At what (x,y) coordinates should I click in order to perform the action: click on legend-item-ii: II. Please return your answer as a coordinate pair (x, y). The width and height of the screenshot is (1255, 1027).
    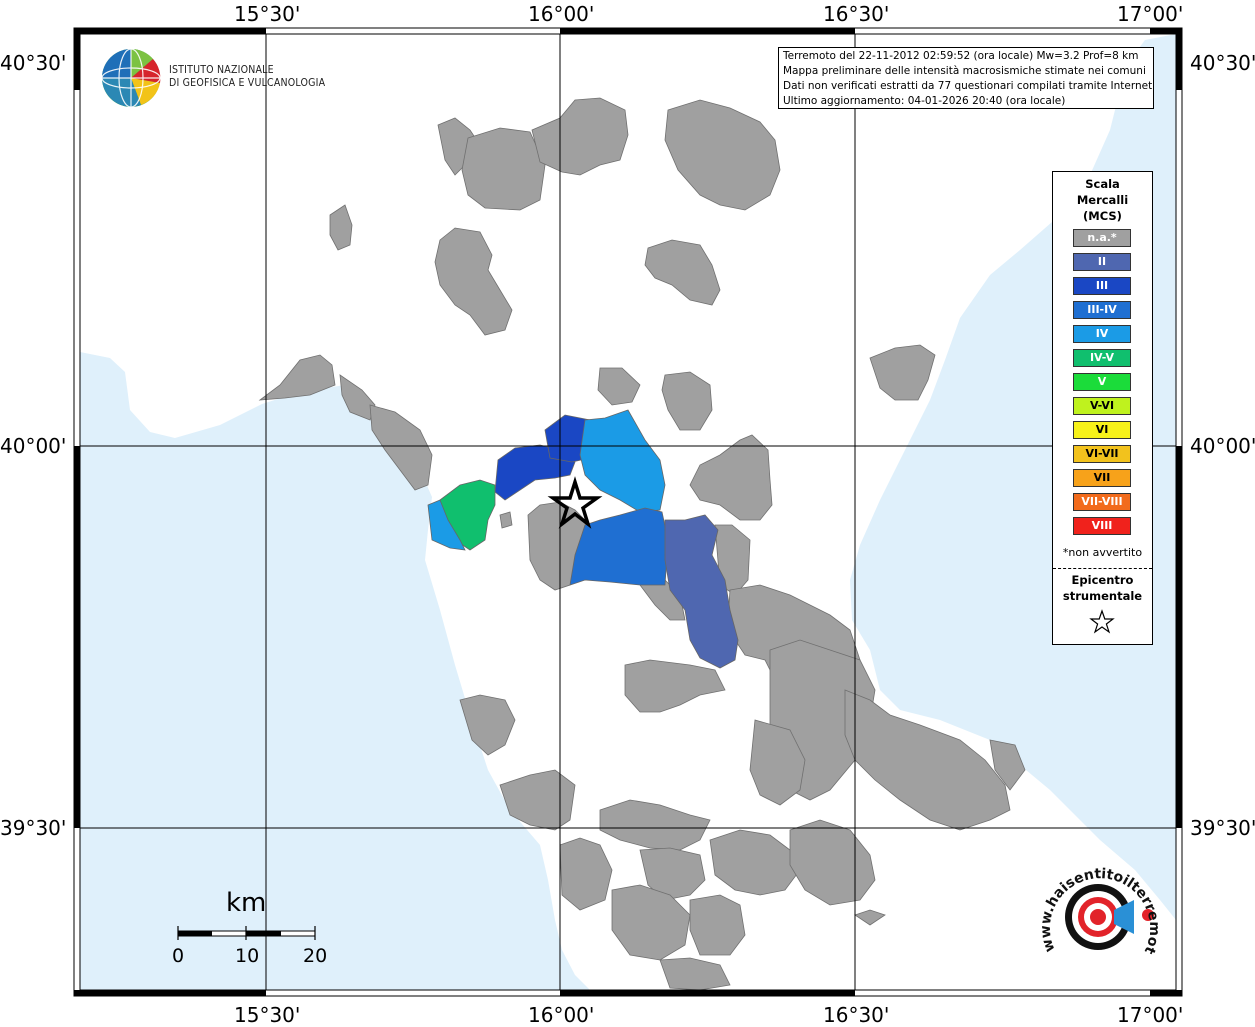
    Looking at the image, I should click on (1102, 262).